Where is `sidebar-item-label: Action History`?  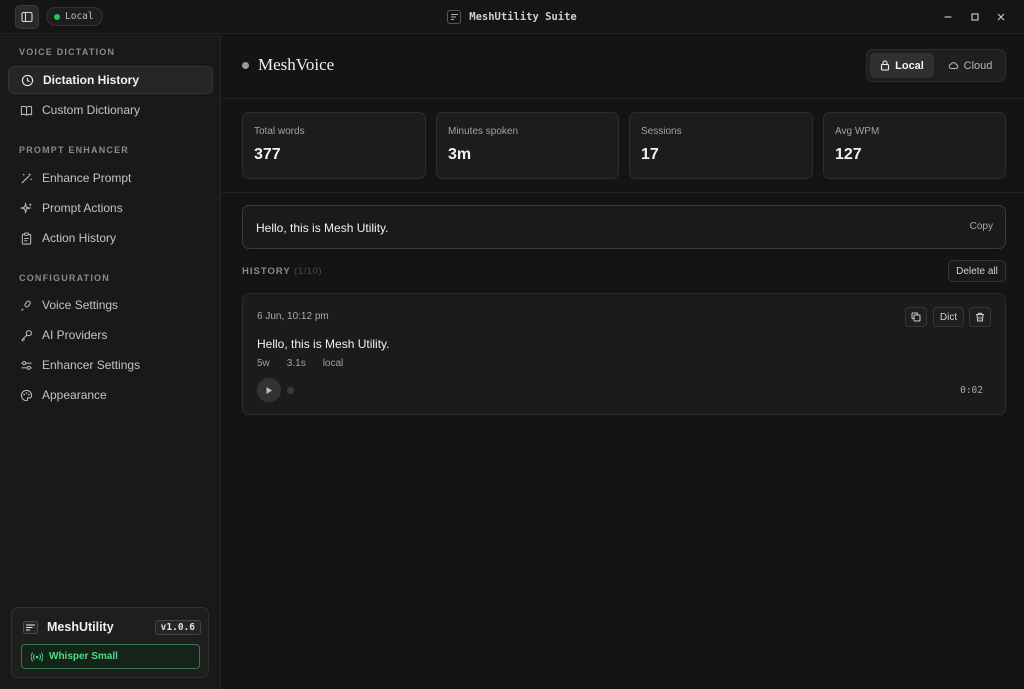 sidebar-item-label: Action History is located at coordinates (79, 238).